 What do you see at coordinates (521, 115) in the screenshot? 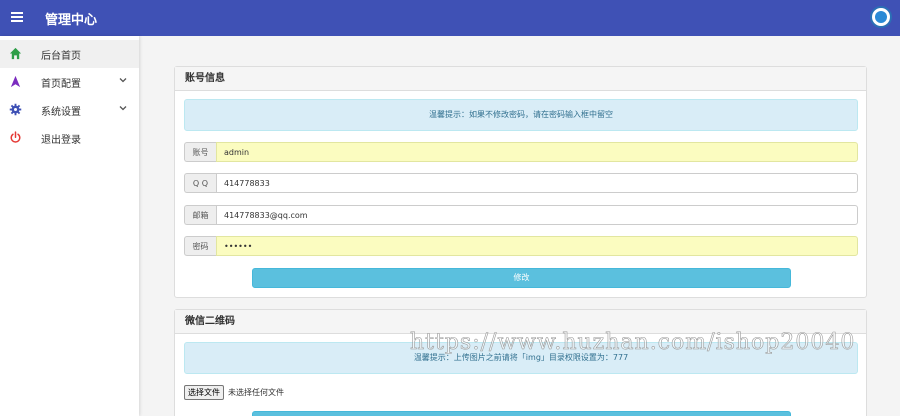
I see `password-notice: 温馨提示：如果不修改密码，请在密码输入框中留空` at bounding box center [521, 115].